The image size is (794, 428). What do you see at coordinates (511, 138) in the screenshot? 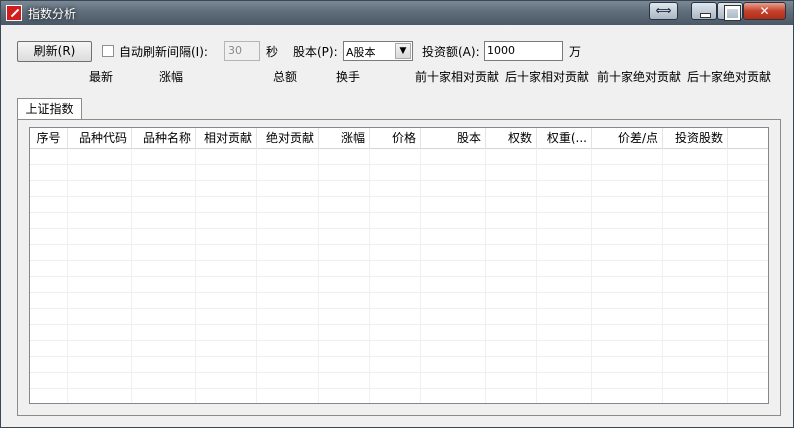
I see `column-header-weight-count: 权数` at bounding box center [511, 138].